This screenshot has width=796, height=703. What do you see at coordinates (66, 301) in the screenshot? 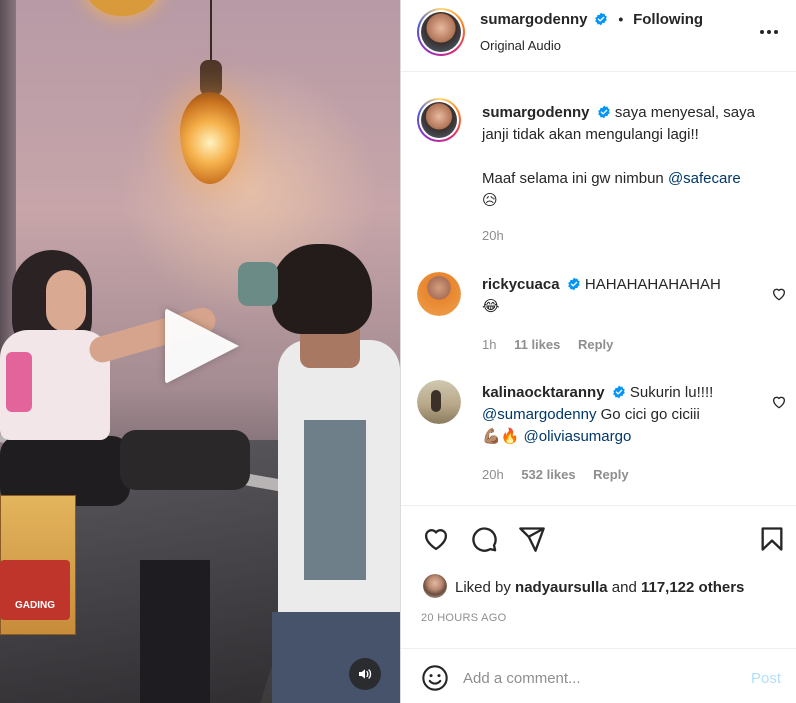
I see `woman-face` at bounding box center [66, 301].